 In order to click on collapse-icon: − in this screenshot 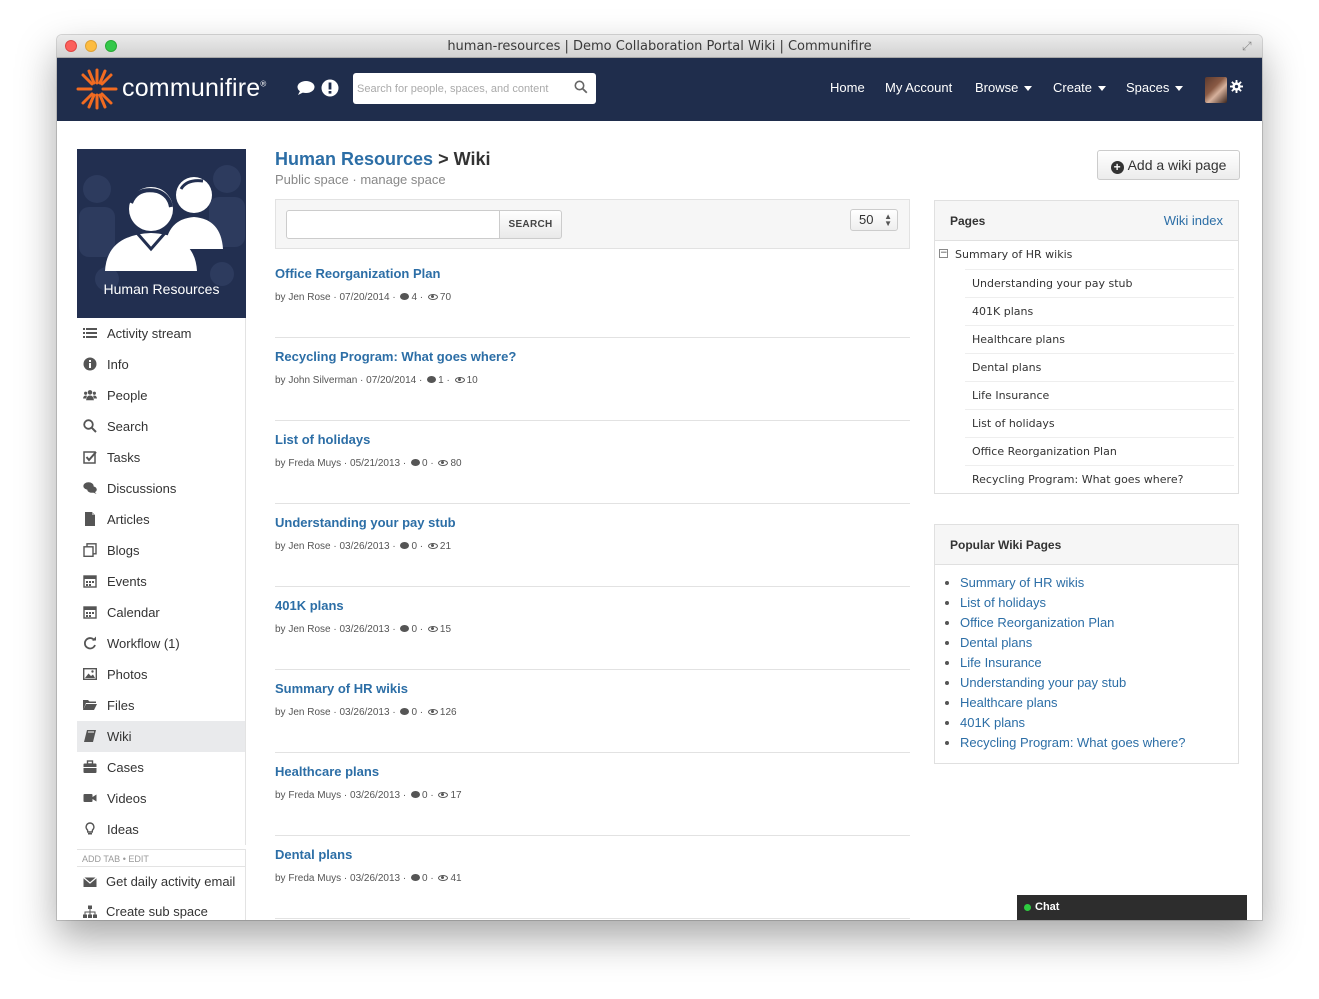, I will do `click(943, 253)`.